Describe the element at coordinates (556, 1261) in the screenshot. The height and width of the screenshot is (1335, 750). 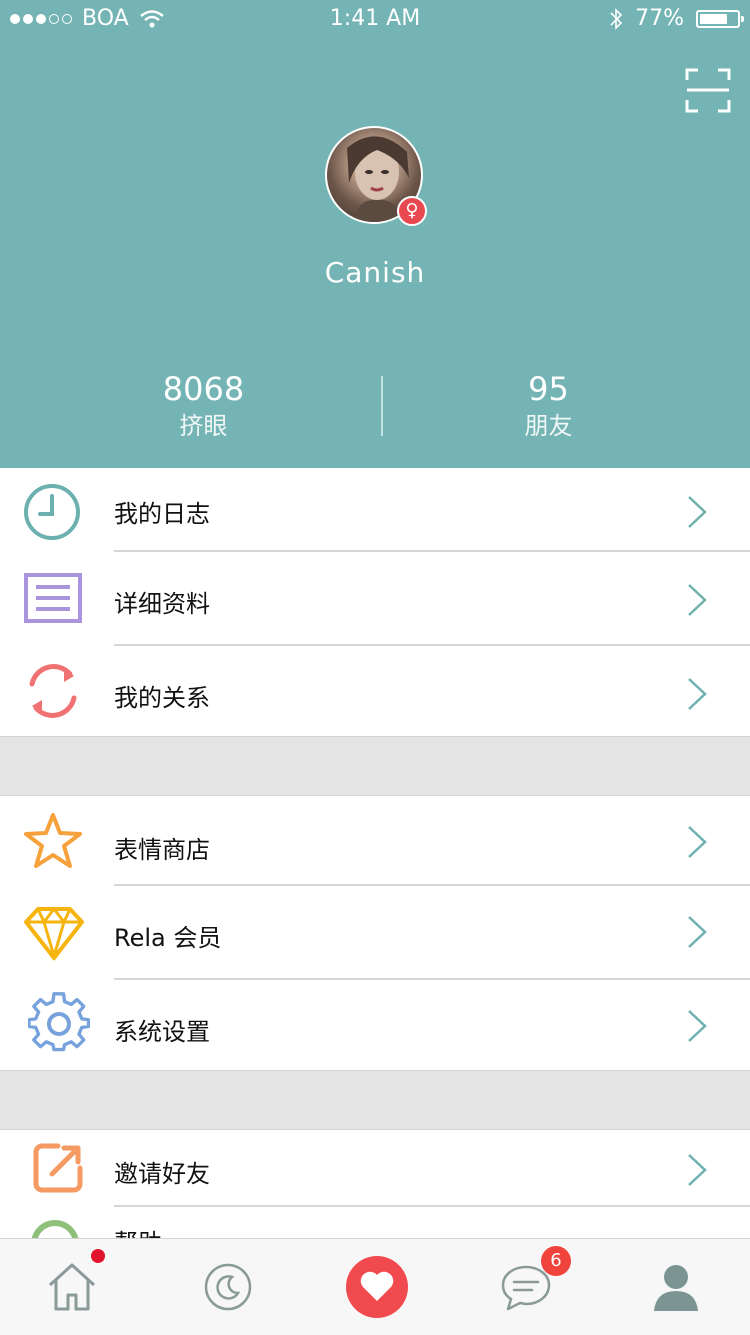
I see `message-count-badge: 6` at that location.